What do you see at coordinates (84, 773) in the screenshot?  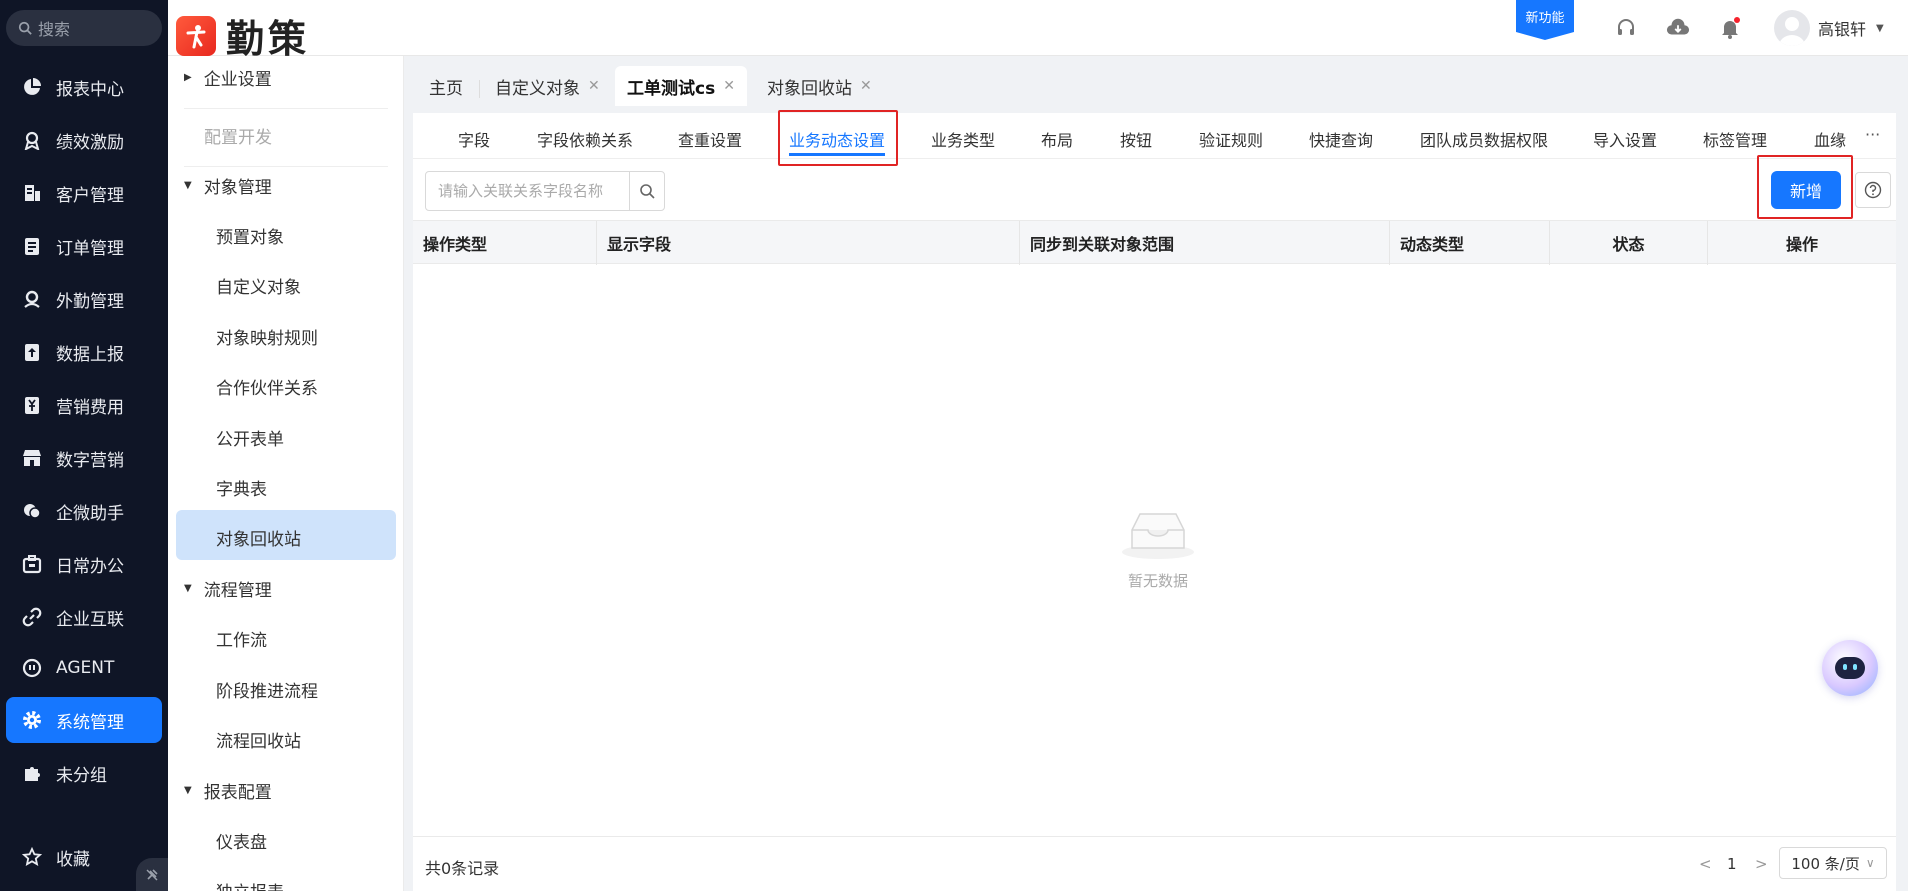 I see `nav-item-ungrouped: 未分组` at bounding box center [84, 773].